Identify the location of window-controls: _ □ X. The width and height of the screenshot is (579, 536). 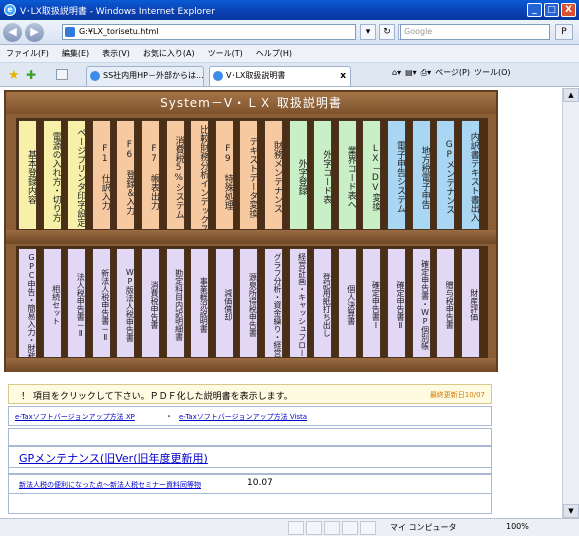
(551, 10).